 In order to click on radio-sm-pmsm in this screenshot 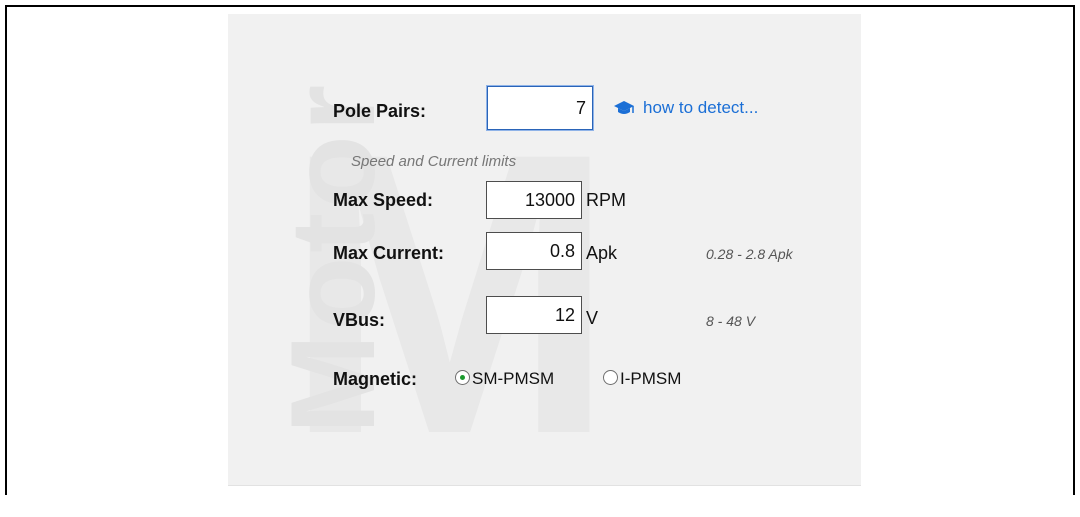, I will do `click(462, 377)`.